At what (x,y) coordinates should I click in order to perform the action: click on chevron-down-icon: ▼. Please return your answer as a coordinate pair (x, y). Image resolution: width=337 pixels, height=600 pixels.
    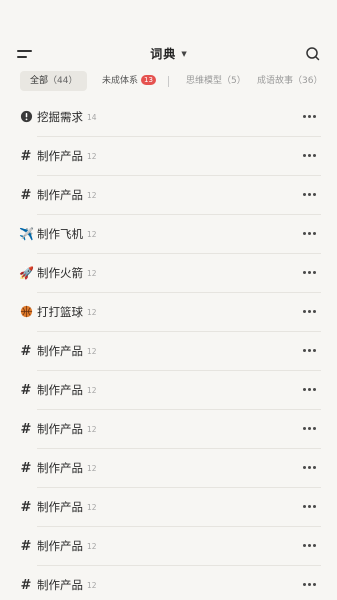
    Looking at the image, I should click on (184, 54).